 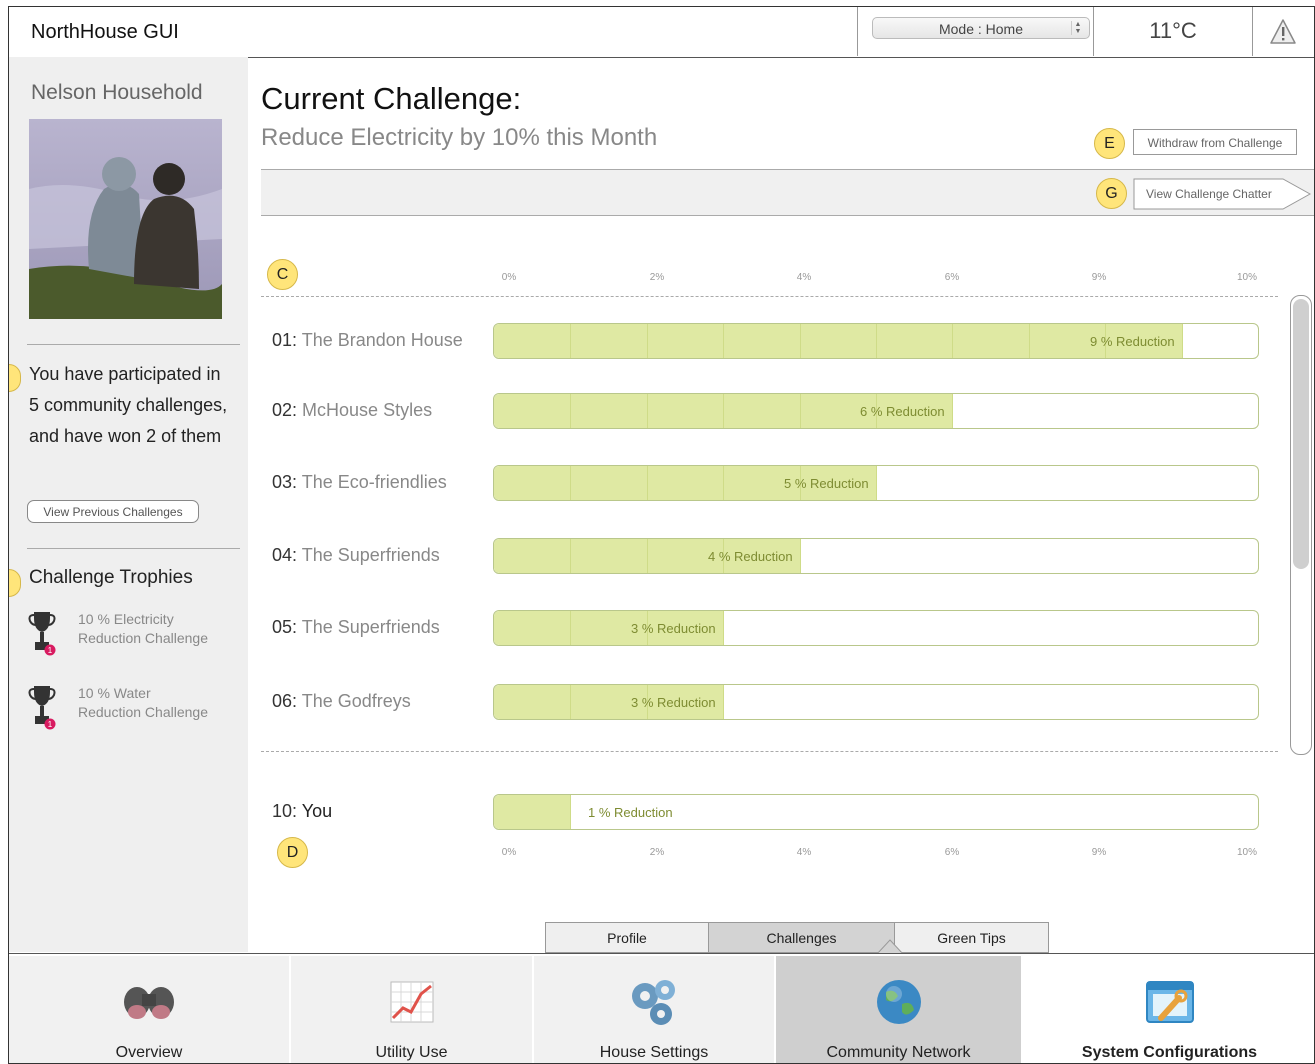 What do you see at coordinates (459, 137) in the screenshot?
I see `challenge-subtitle: Reduce Electricity by 10% this Month` at bounding box center [459, 137].